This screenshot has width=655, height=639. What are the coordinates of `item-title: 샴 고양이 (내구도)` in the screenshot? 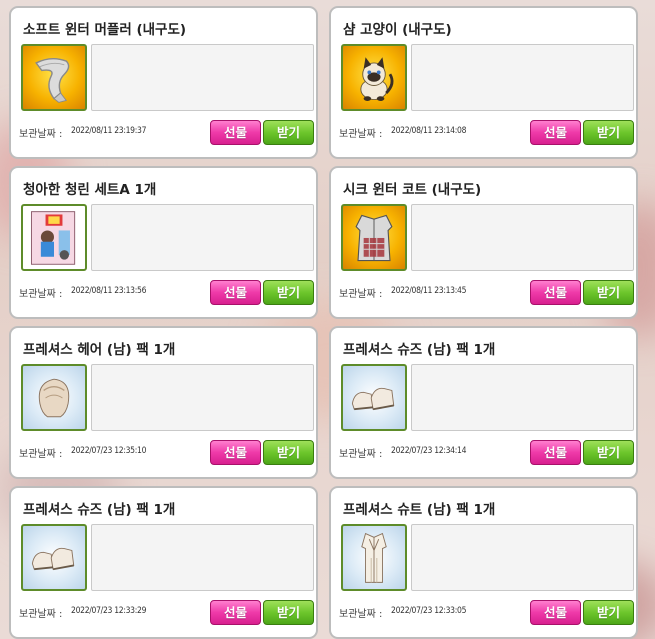 It's located at (397, 30).